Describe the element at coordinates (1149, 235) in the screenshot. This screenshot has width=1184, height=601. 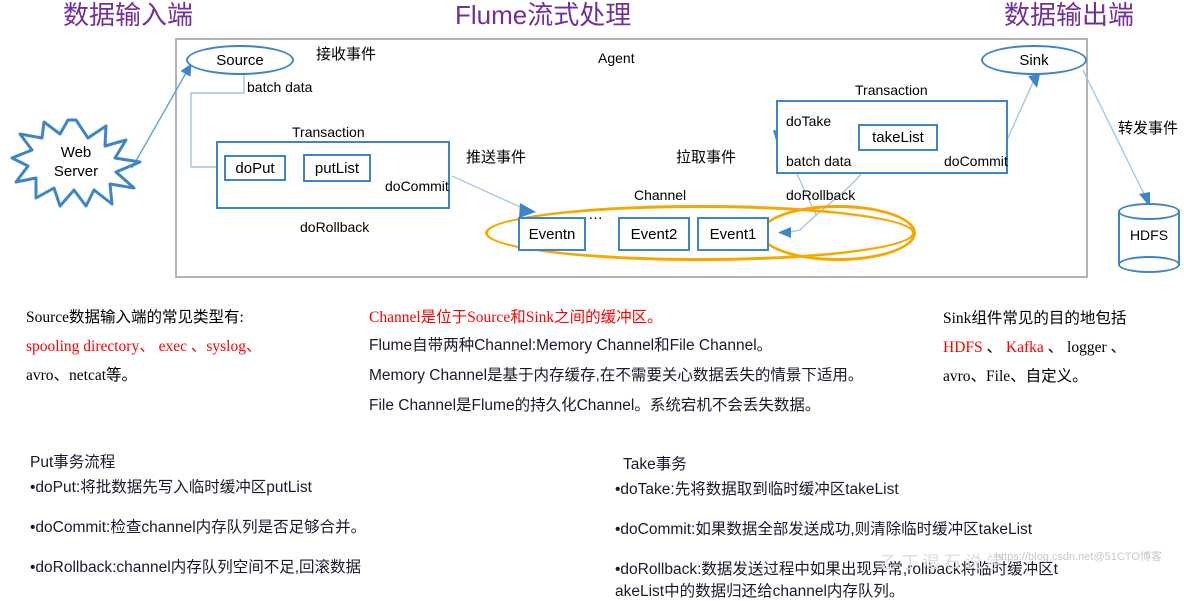
I see `hdfs-label: HDFS` at that location.